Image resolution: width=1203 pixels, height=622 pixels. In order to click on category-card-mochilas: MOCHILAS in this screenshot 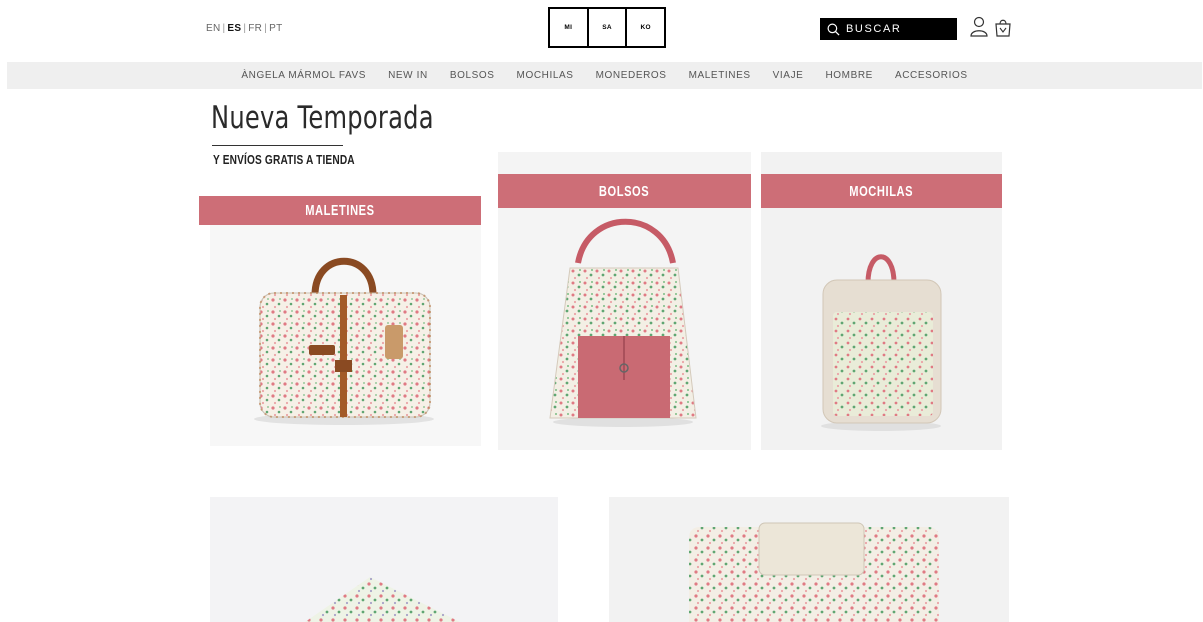, I will do `click(881, 301)`.